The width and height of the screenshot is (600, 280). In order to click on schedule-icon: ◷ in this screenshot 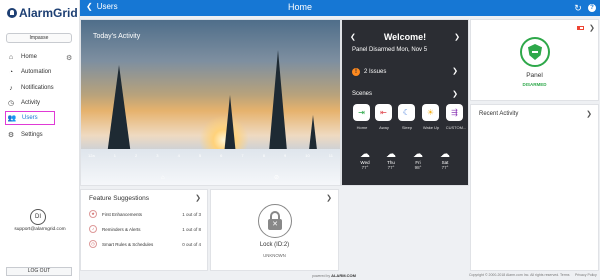, I will do `click(93, 244)`.